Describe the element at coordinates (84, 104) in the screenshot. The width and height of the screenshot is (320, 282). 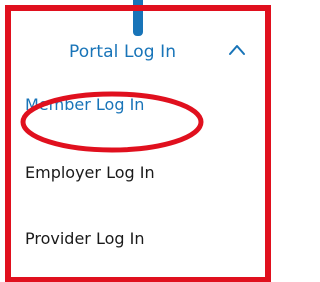
I see `member-login-link: Member Log In` at that location.